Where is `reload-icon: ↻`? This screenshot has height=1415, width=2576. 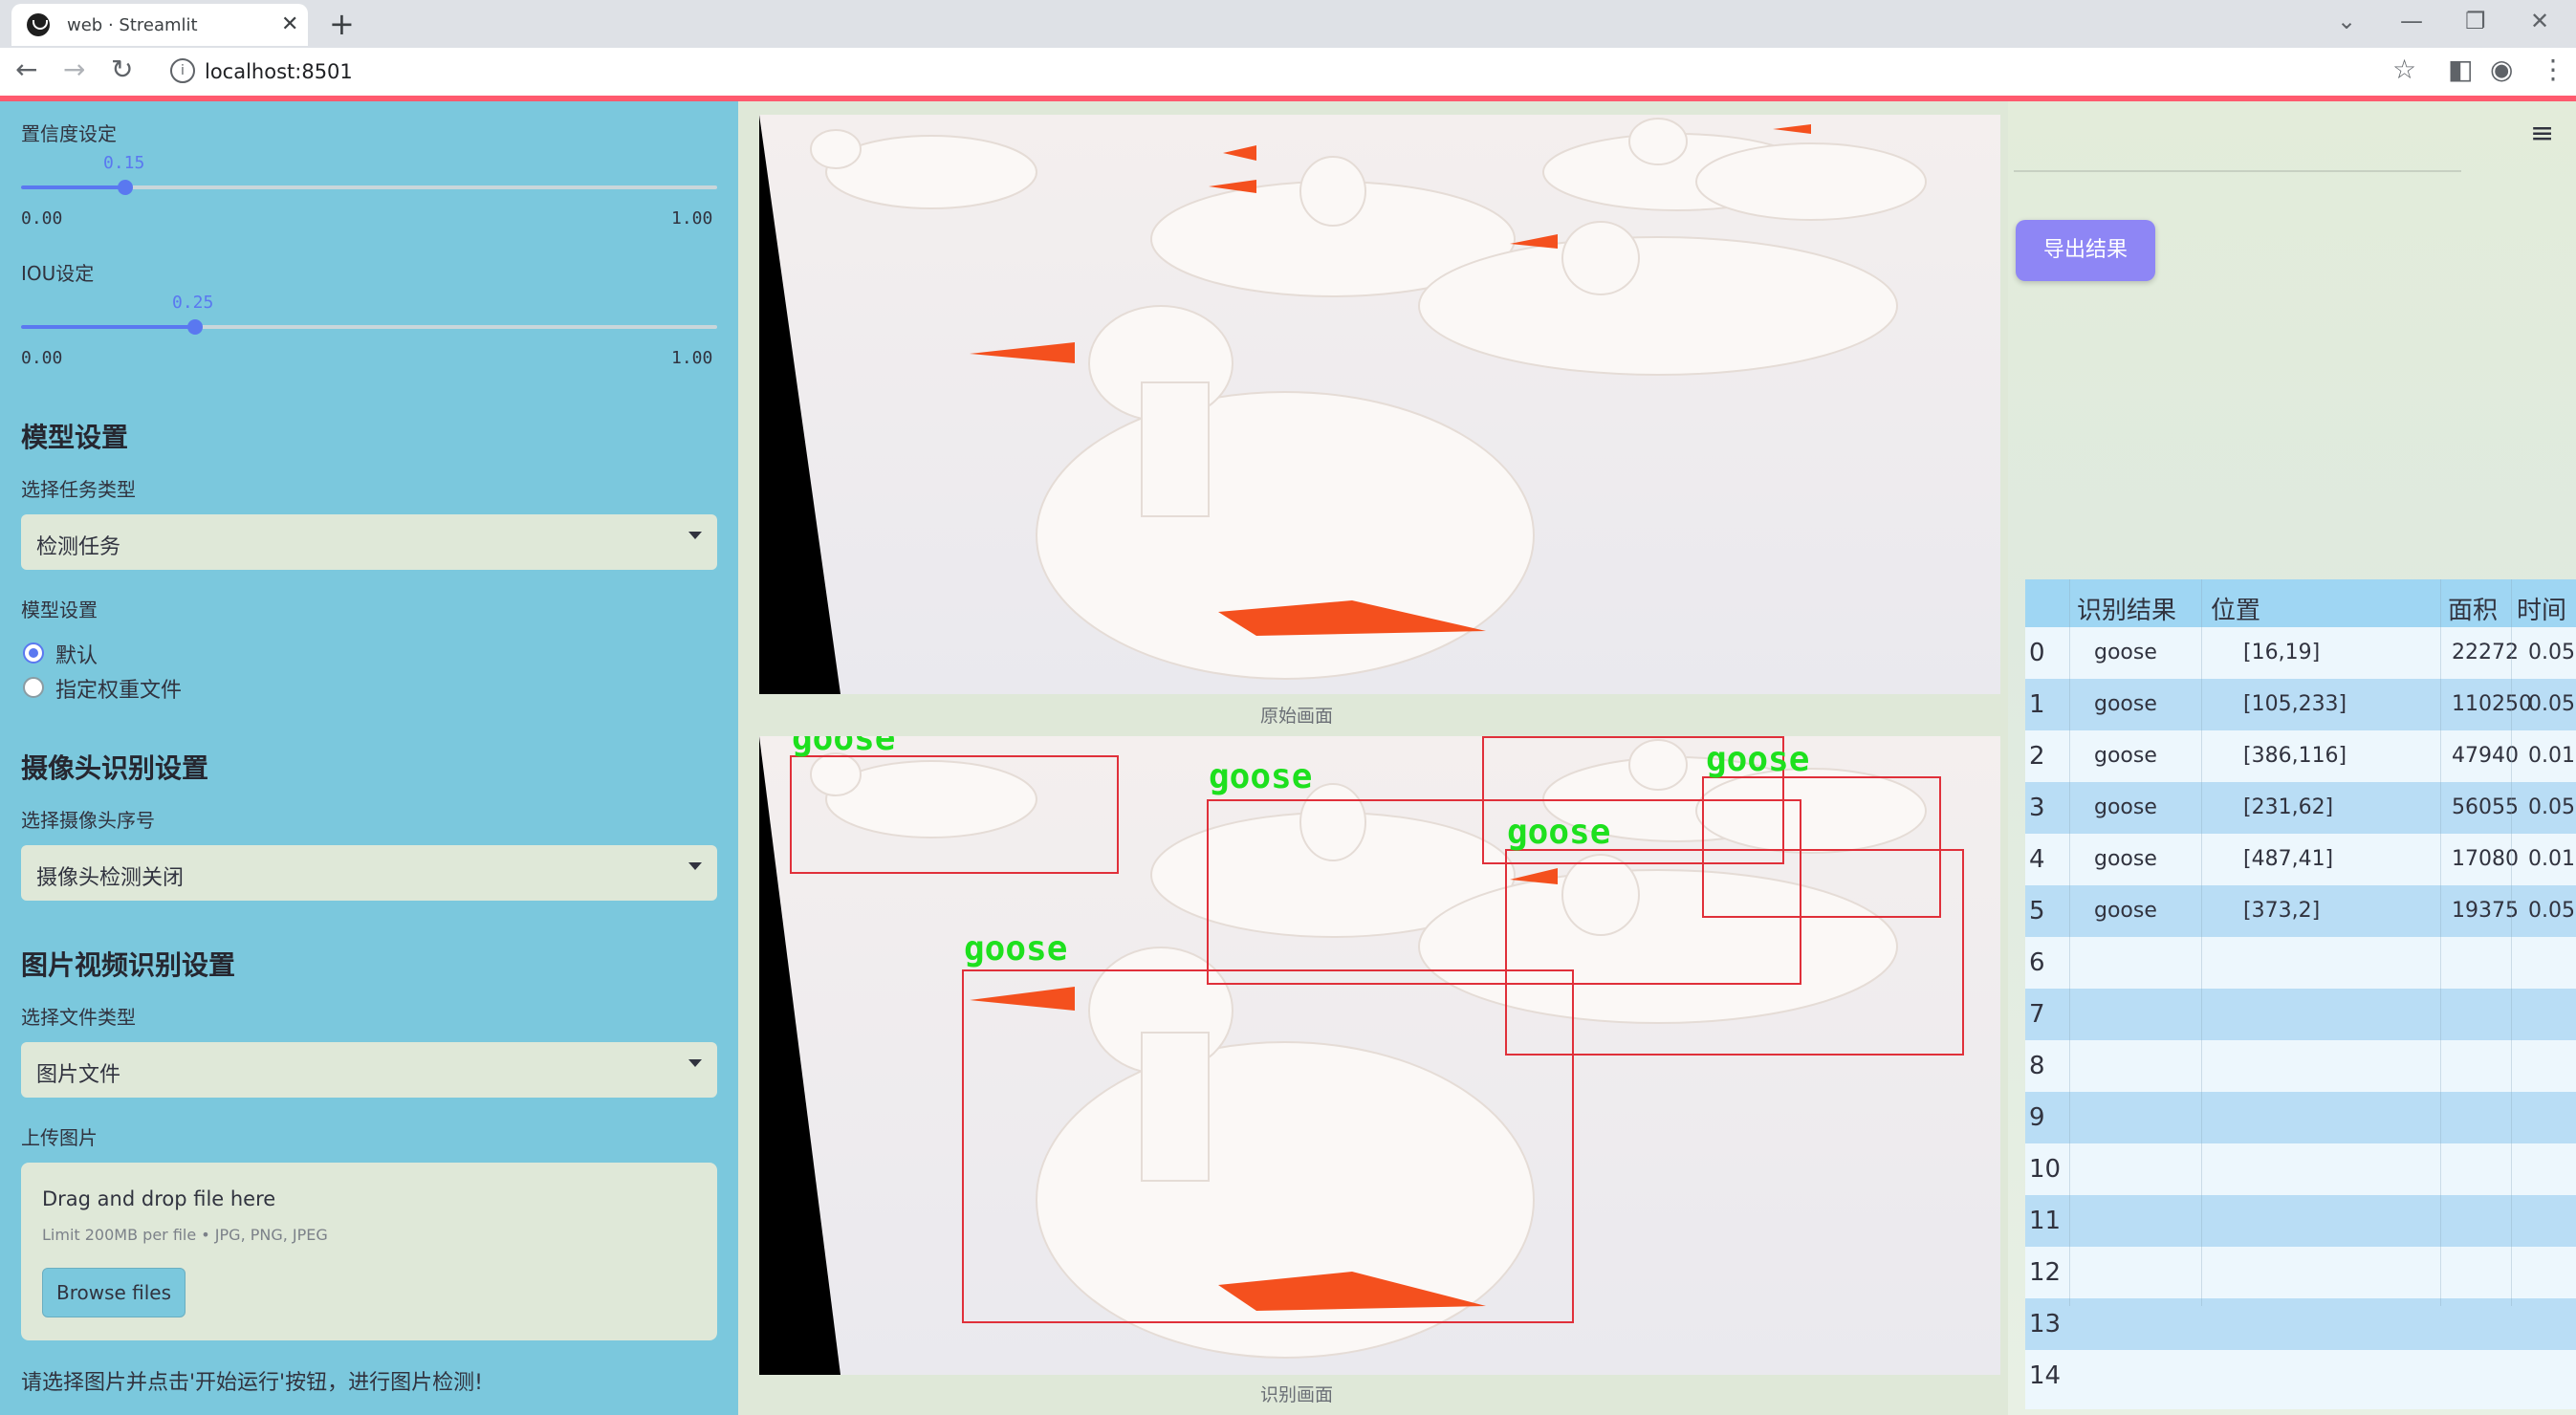 reload-icon: ↻ is located at coordinates (122, 69).